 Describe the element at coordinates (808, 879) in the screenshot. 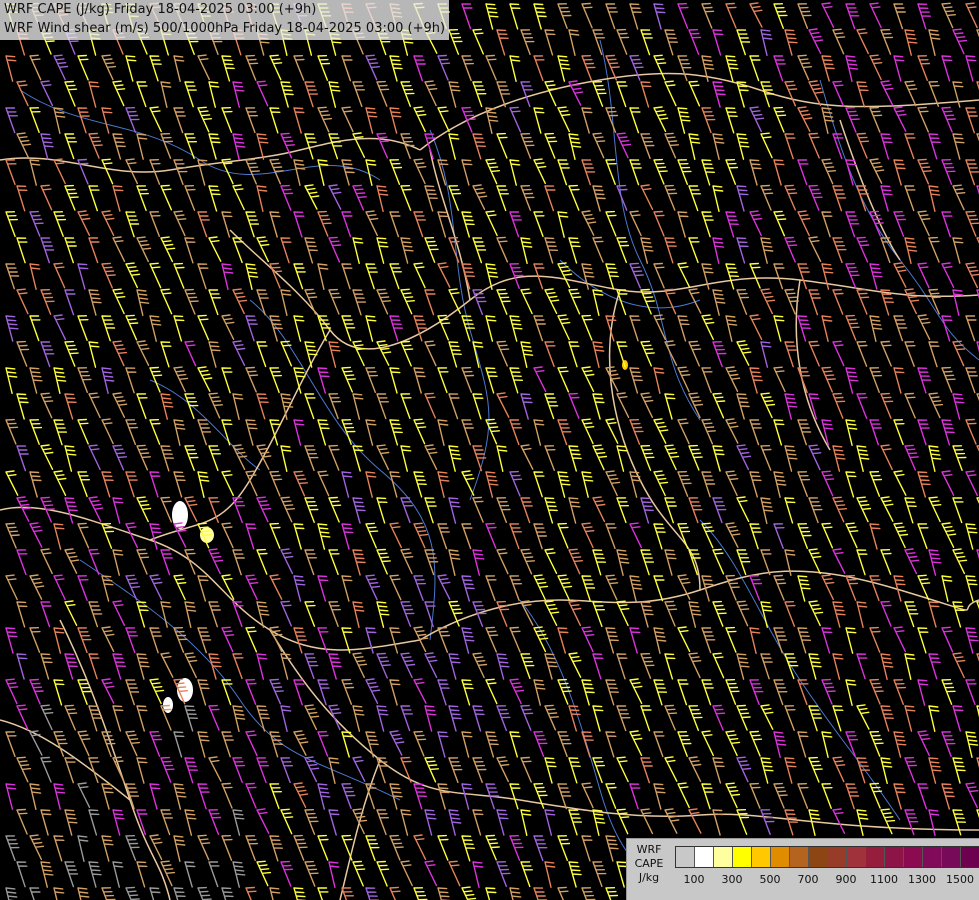

I see `legend-tick: 700` at that location.